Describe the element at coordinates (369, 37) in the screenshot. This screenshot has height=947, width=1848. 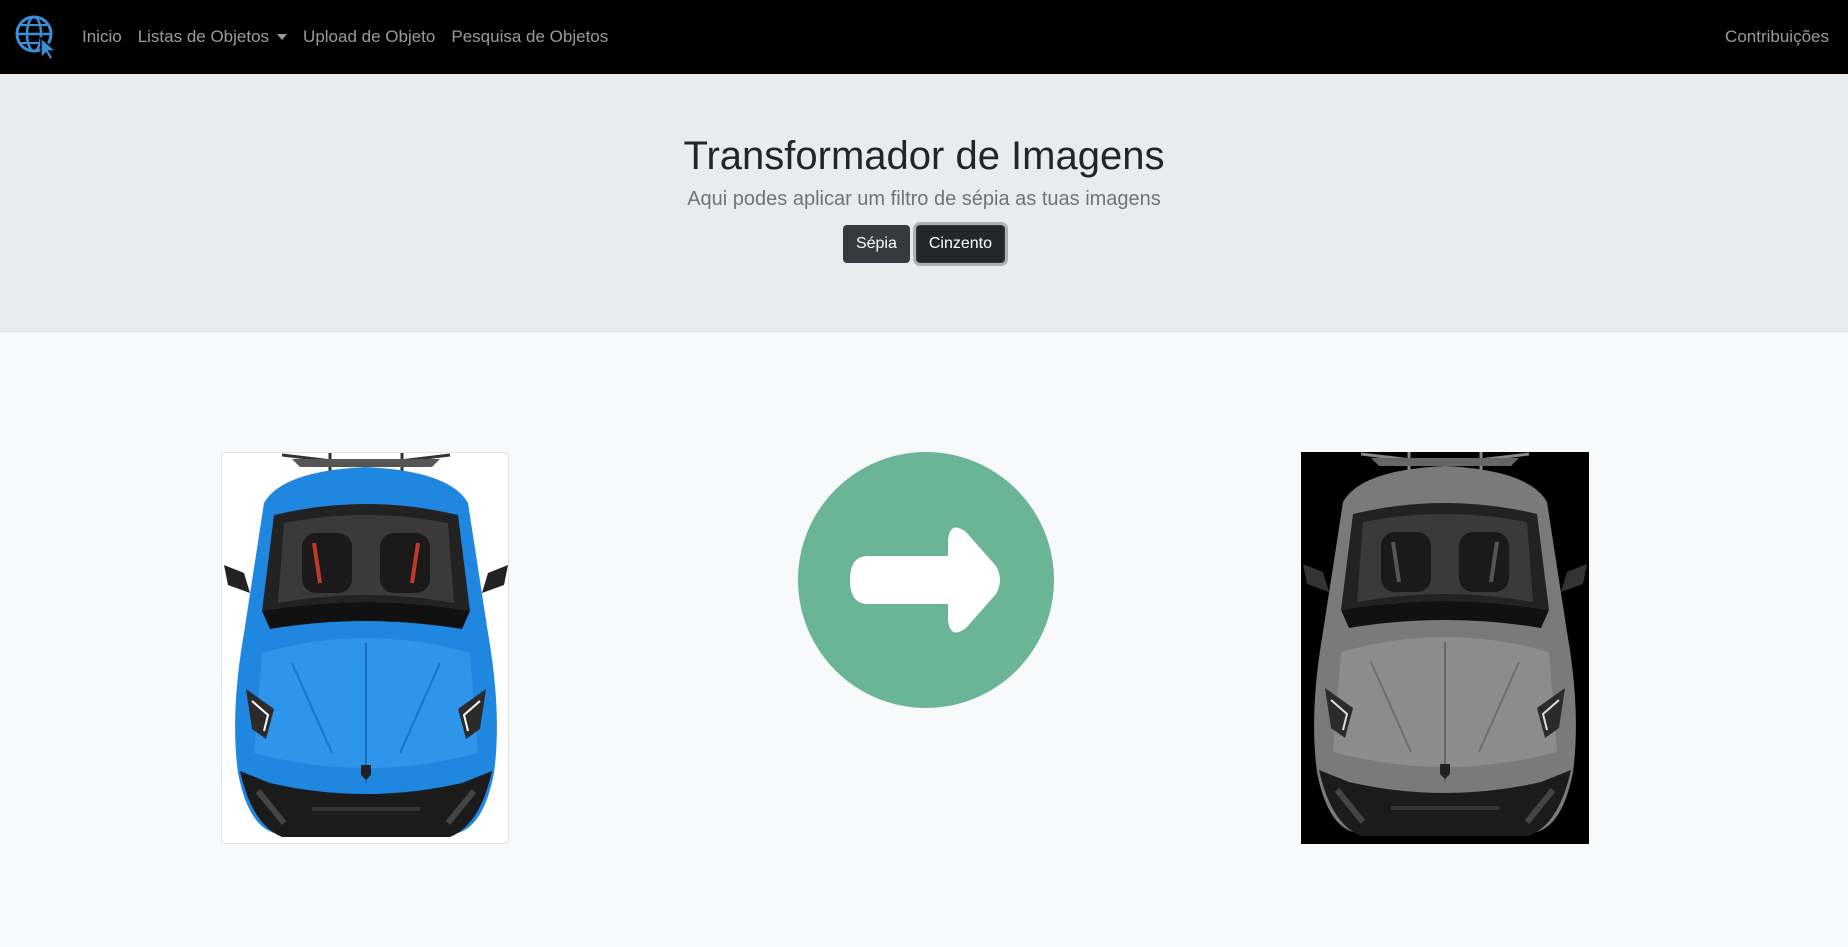
I see `nav-upload: Upload de Objeto` at that location.